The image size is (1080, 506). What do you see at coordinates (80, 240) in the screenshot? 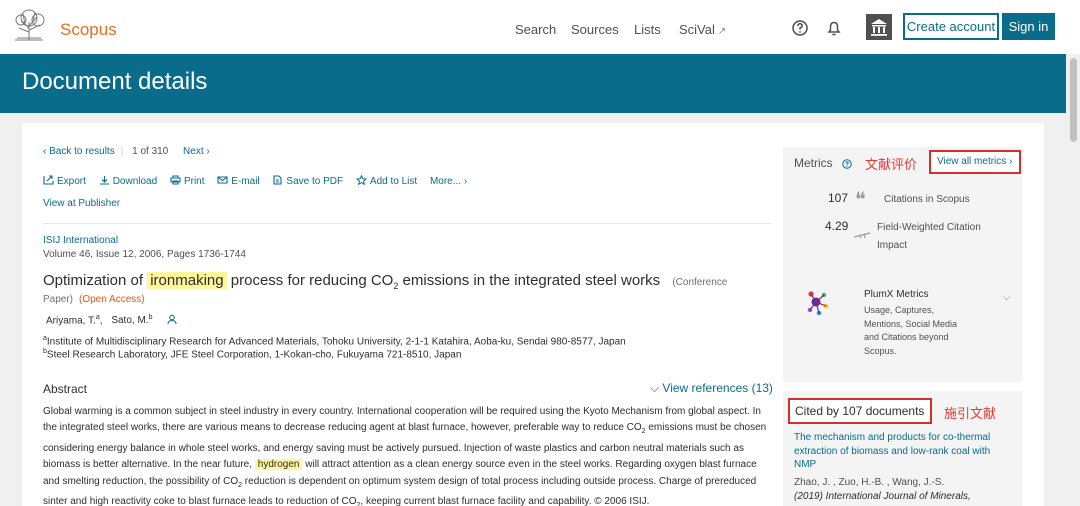
I see `journal-link: ISIJ International` at bounding box center [80, 240].